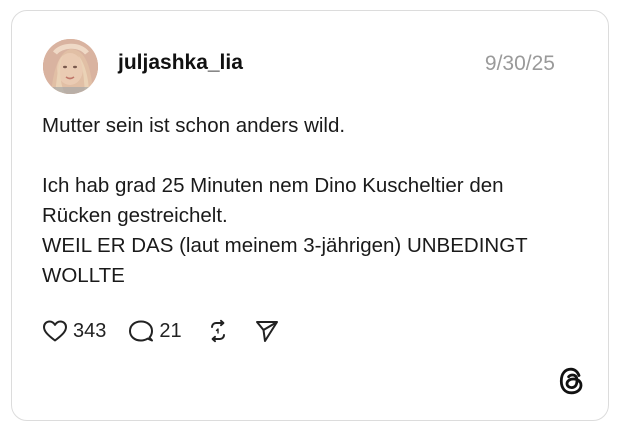 This screenshot has width=620, height=430. What do you see at coordinates (170, 330) in the screenshot?
I see `reply-count: 21` at bounding box center [170, 330].